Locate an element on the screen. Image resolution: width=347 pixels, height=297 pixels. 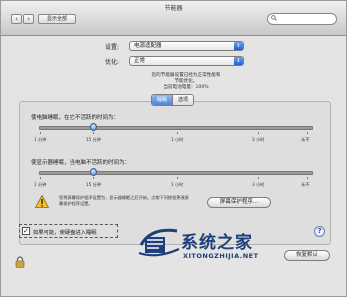
chevron-right-icon: › is located at coordinates (28, 19).